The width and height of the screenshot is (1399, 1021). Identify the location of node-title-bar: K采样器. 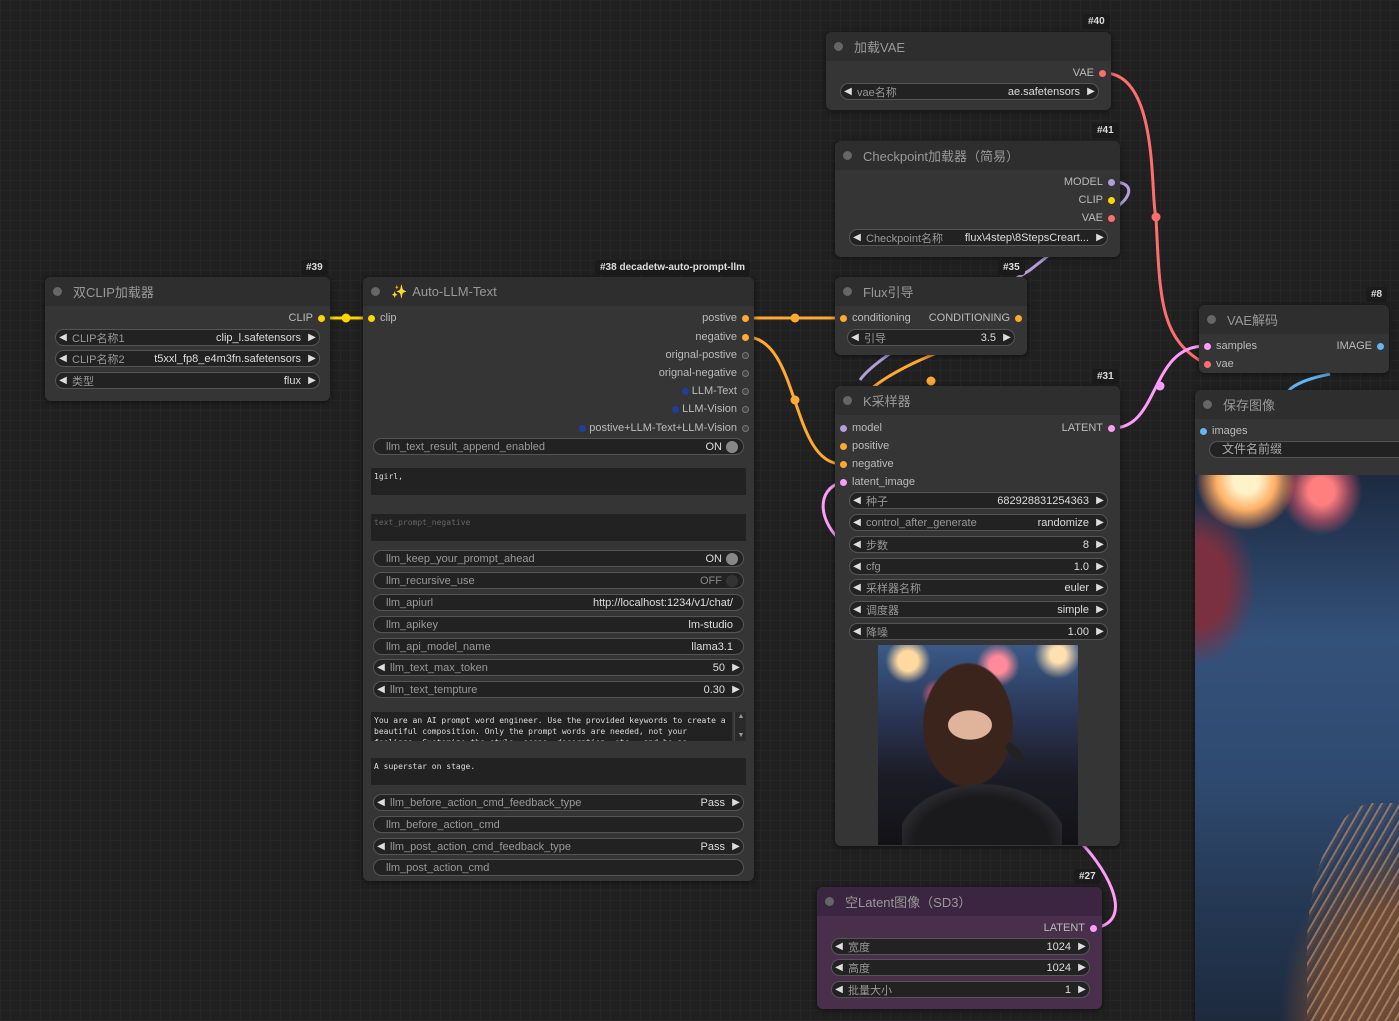
(977, 400).